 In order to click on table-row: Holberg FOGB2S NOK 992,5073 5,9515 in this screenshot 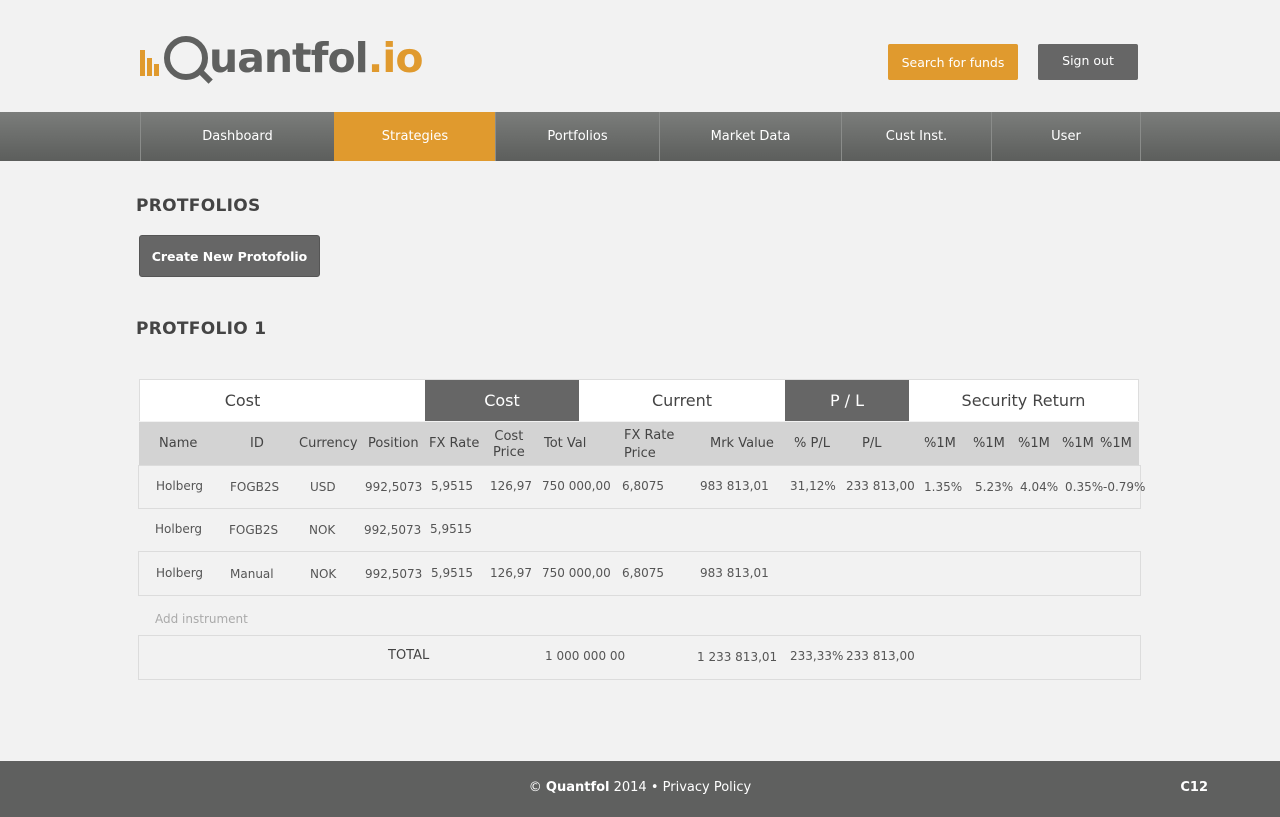, I will do `click(639, 530)`.